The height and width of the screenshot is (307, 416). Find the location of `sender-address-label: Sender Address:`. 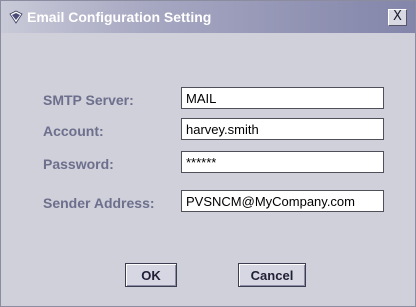

sender-address-label: Sender Address: is located at coordinates (99, 203).